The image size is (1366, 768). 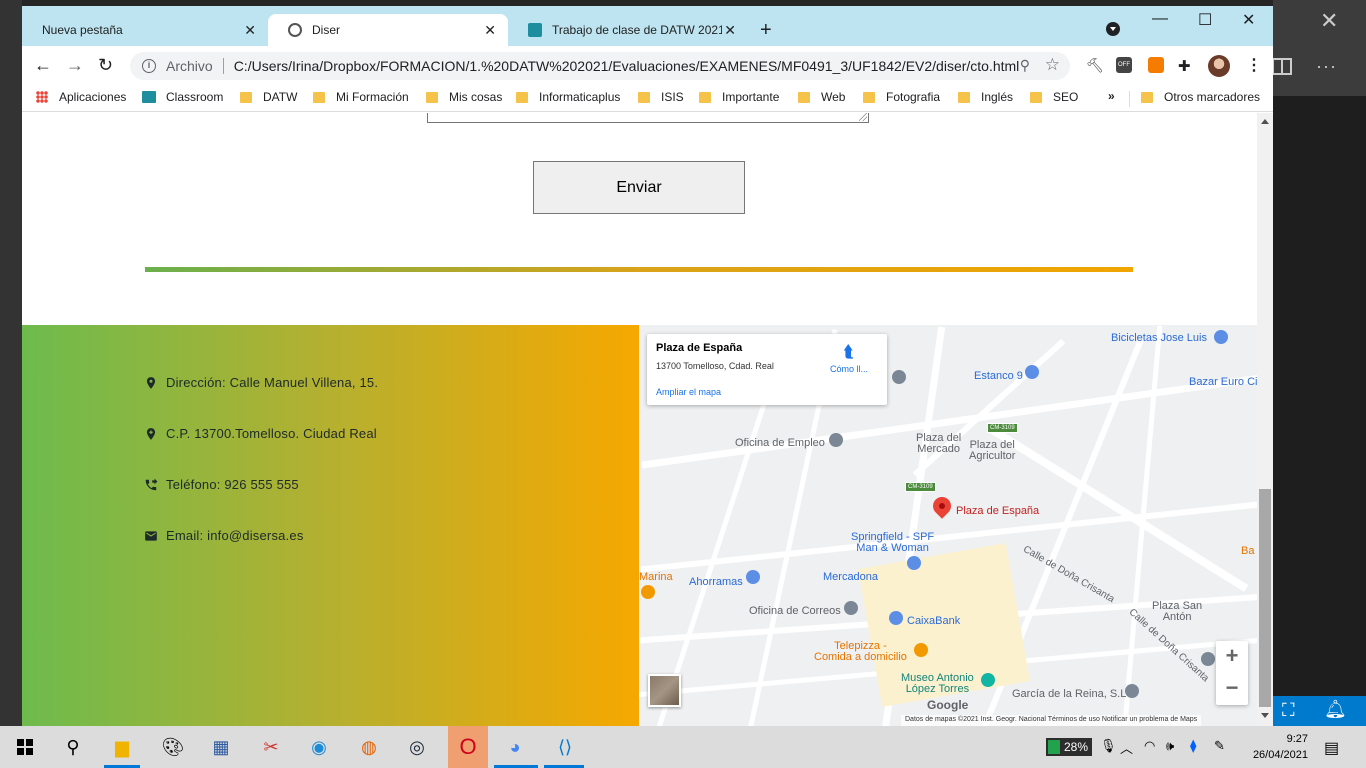 What do you see at coordinates (1054, 97) in the screenshot?
I see `bookmark-seo: SEO` at bounding box center [1054, 97].